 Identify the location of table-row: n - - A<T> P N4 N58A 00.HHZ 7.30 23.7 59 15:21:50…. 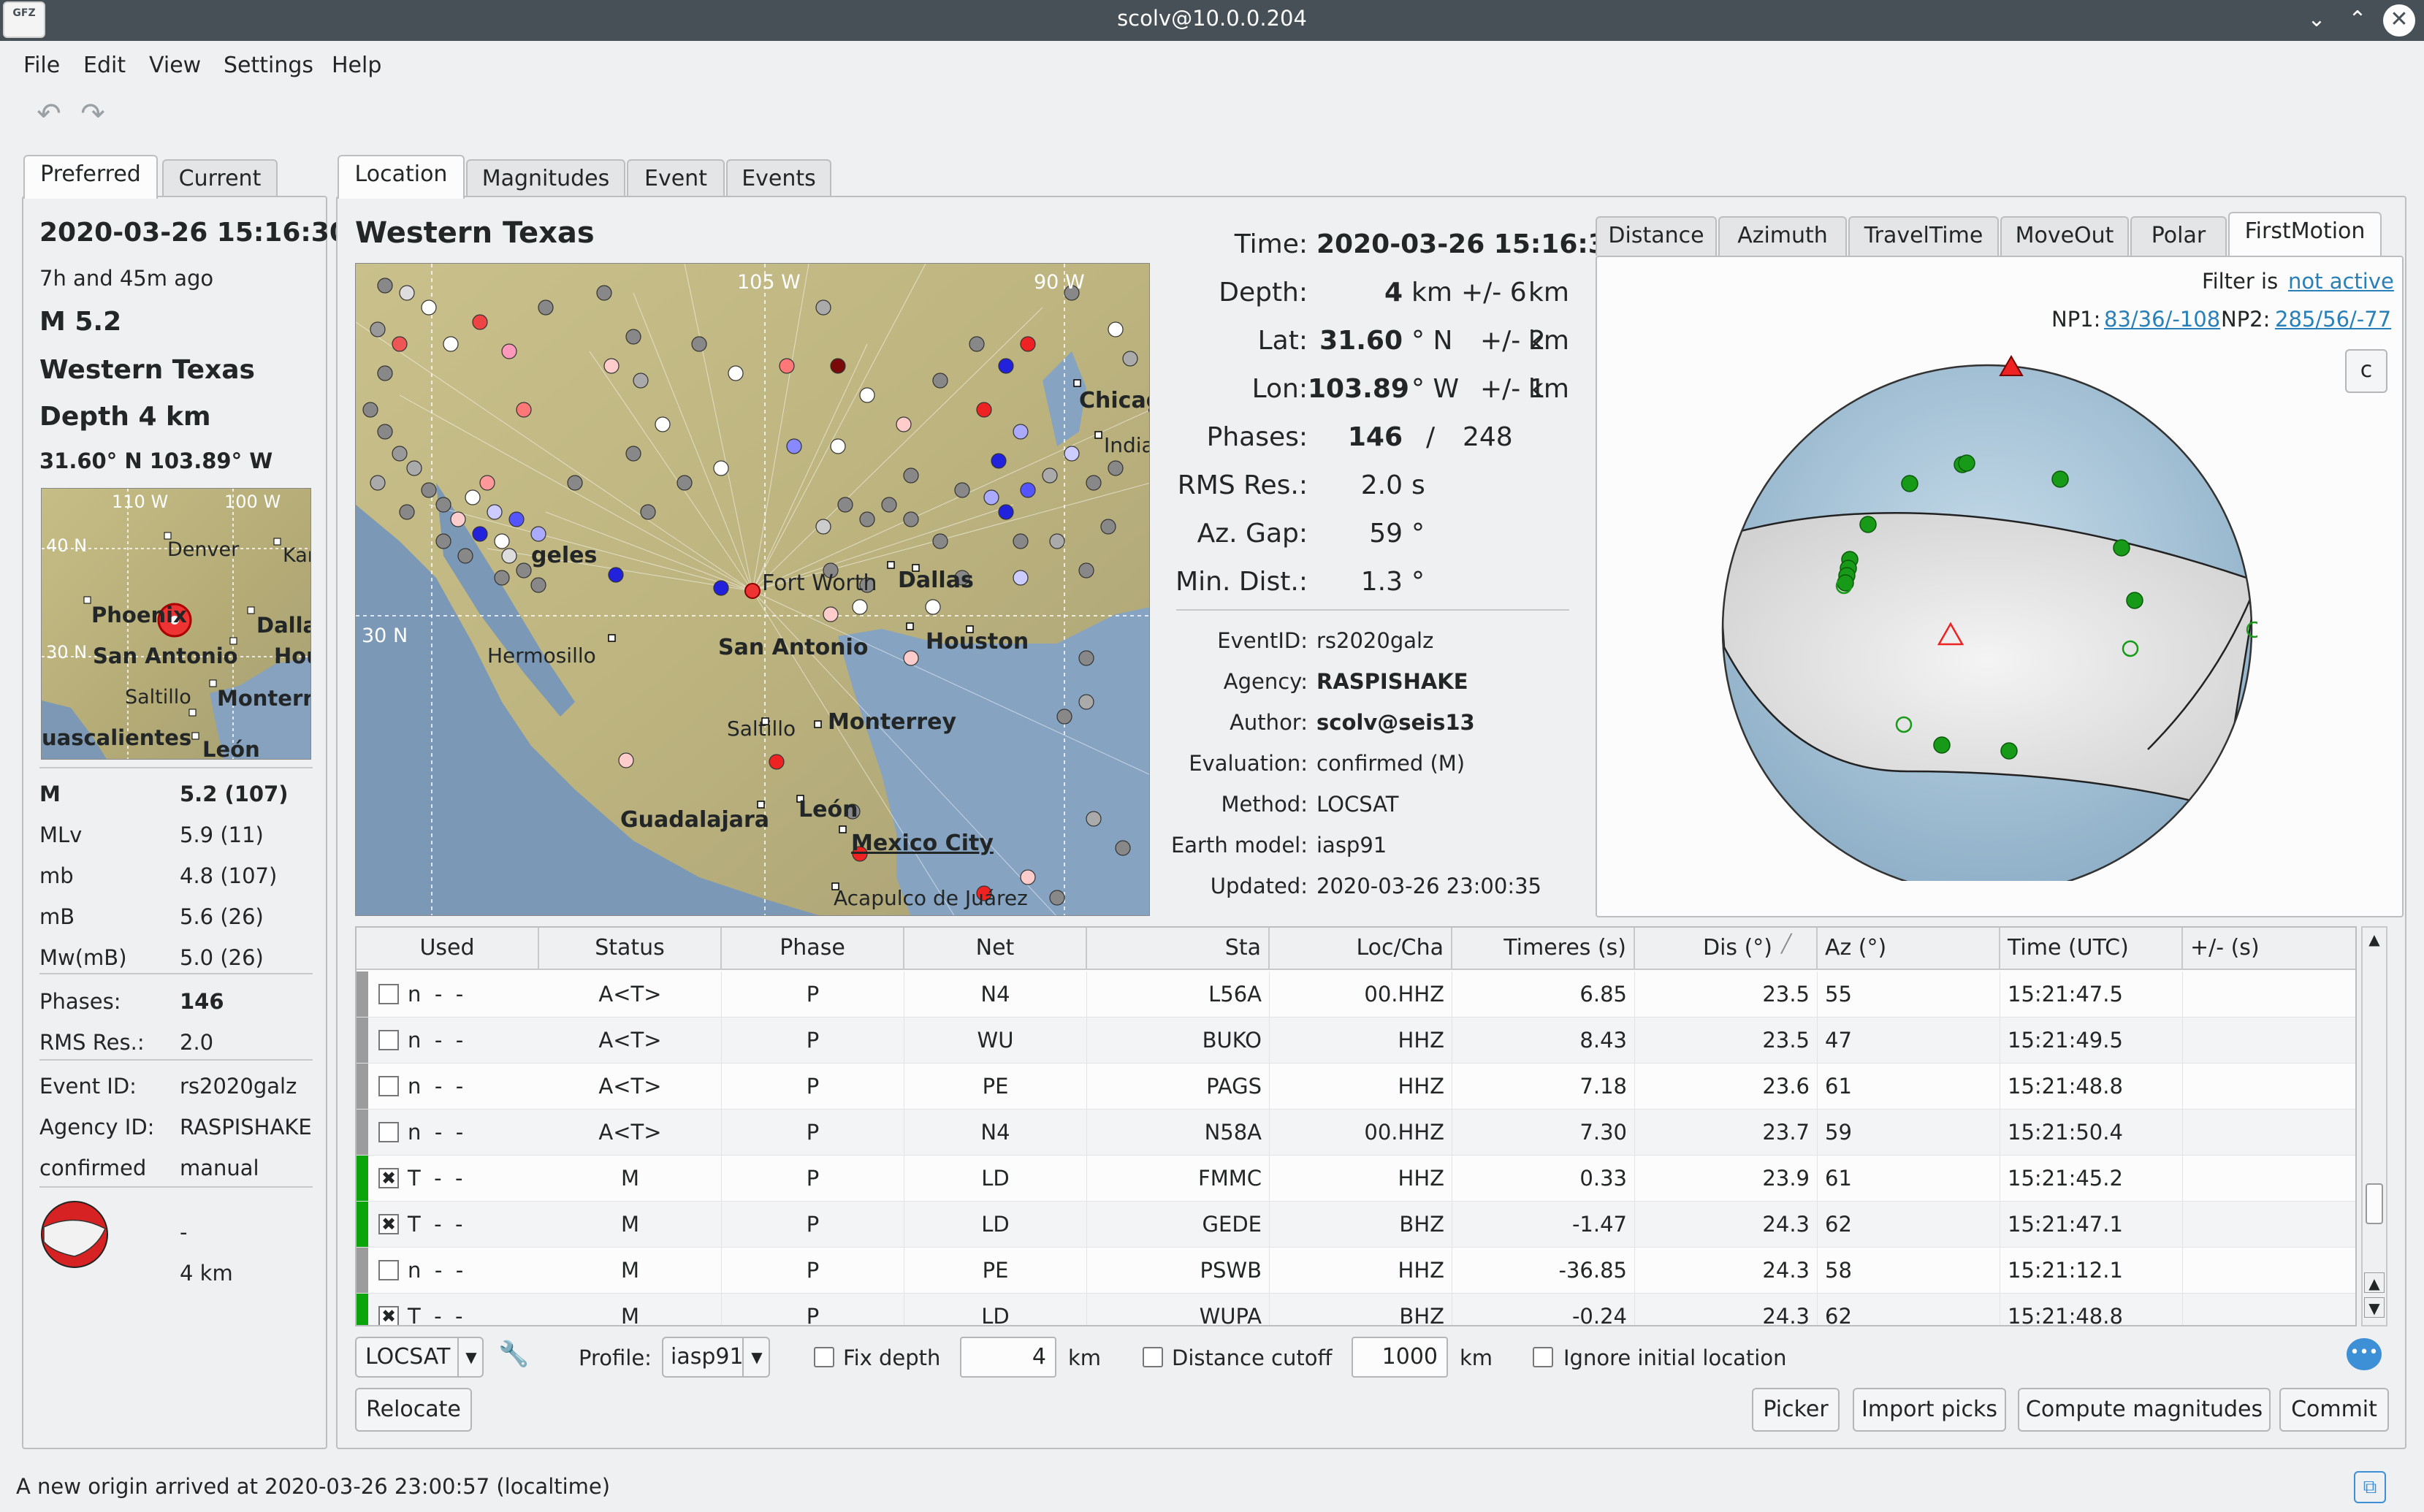
(1356, 1133).